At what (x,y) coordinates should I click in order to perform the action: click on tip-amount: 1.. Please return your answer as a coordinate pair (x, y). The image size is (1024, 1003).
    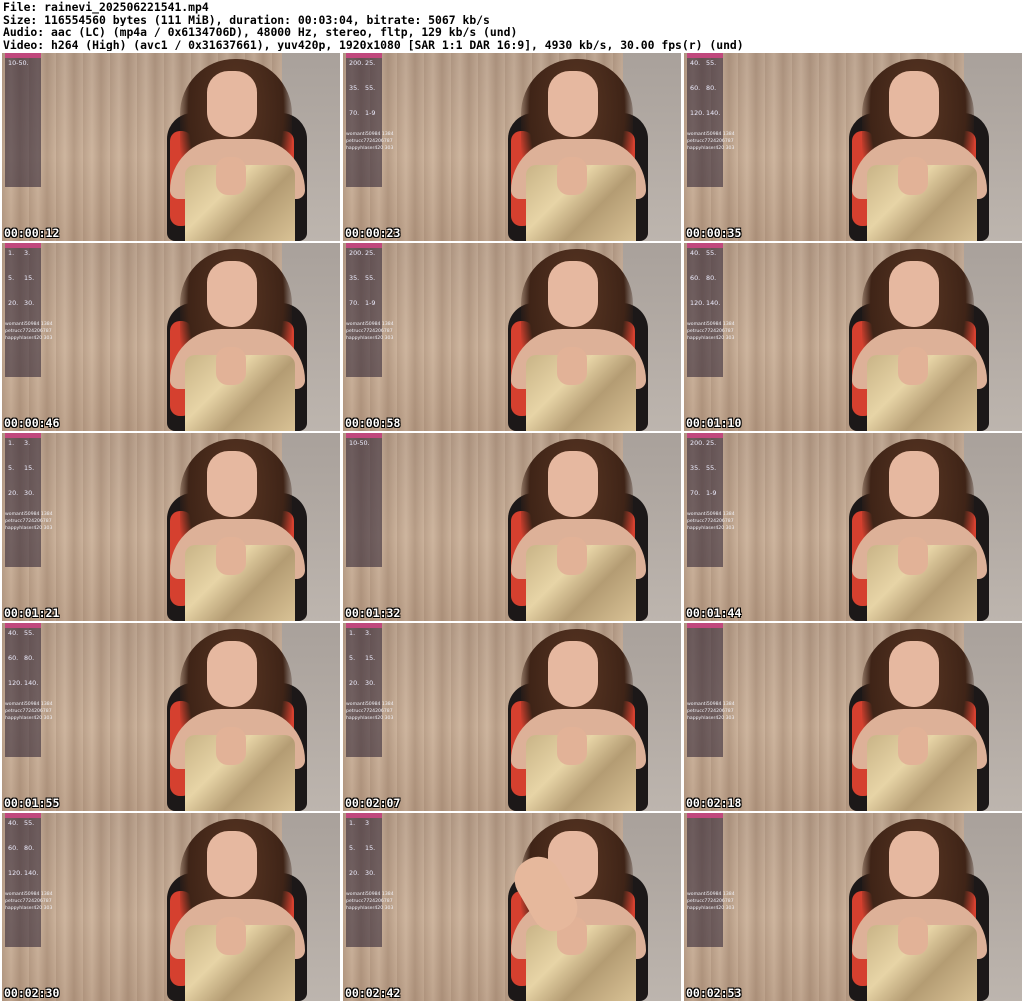
    Looking at the image, I should click on (11, 253).